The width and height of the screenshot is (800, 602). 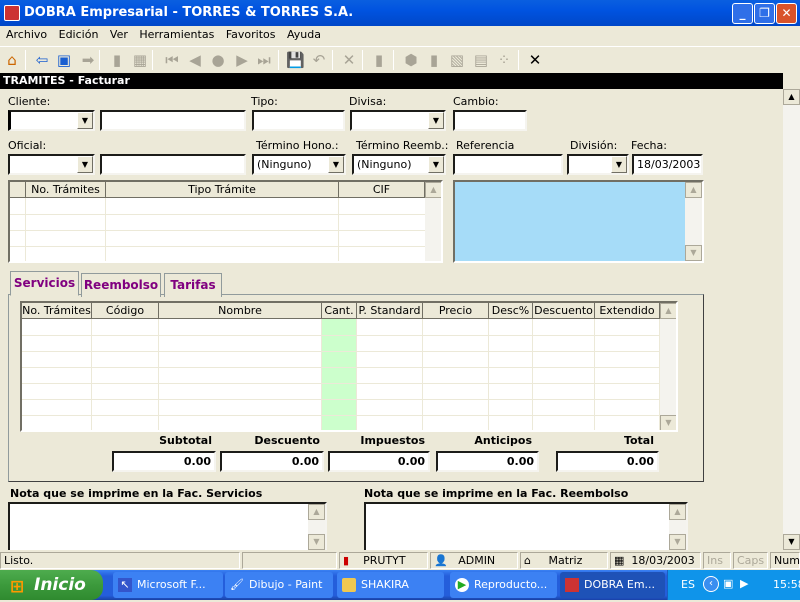 What do you see at coordinates (172, 60) in the screenshot?
I see `first-record-icon: ⏮` at bounding box center [172, 60].